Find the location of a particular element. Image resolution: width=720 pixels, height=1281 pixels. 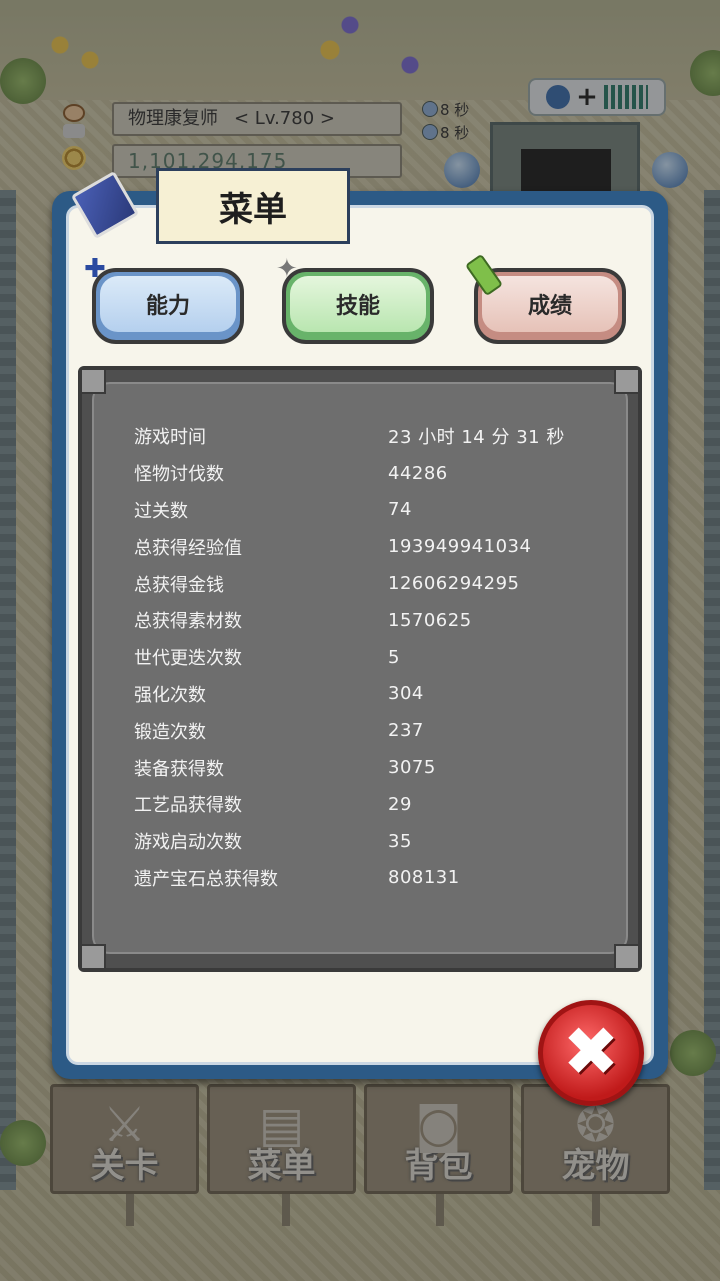

stat-value: 1570625 is located at coordinates (430, 620).